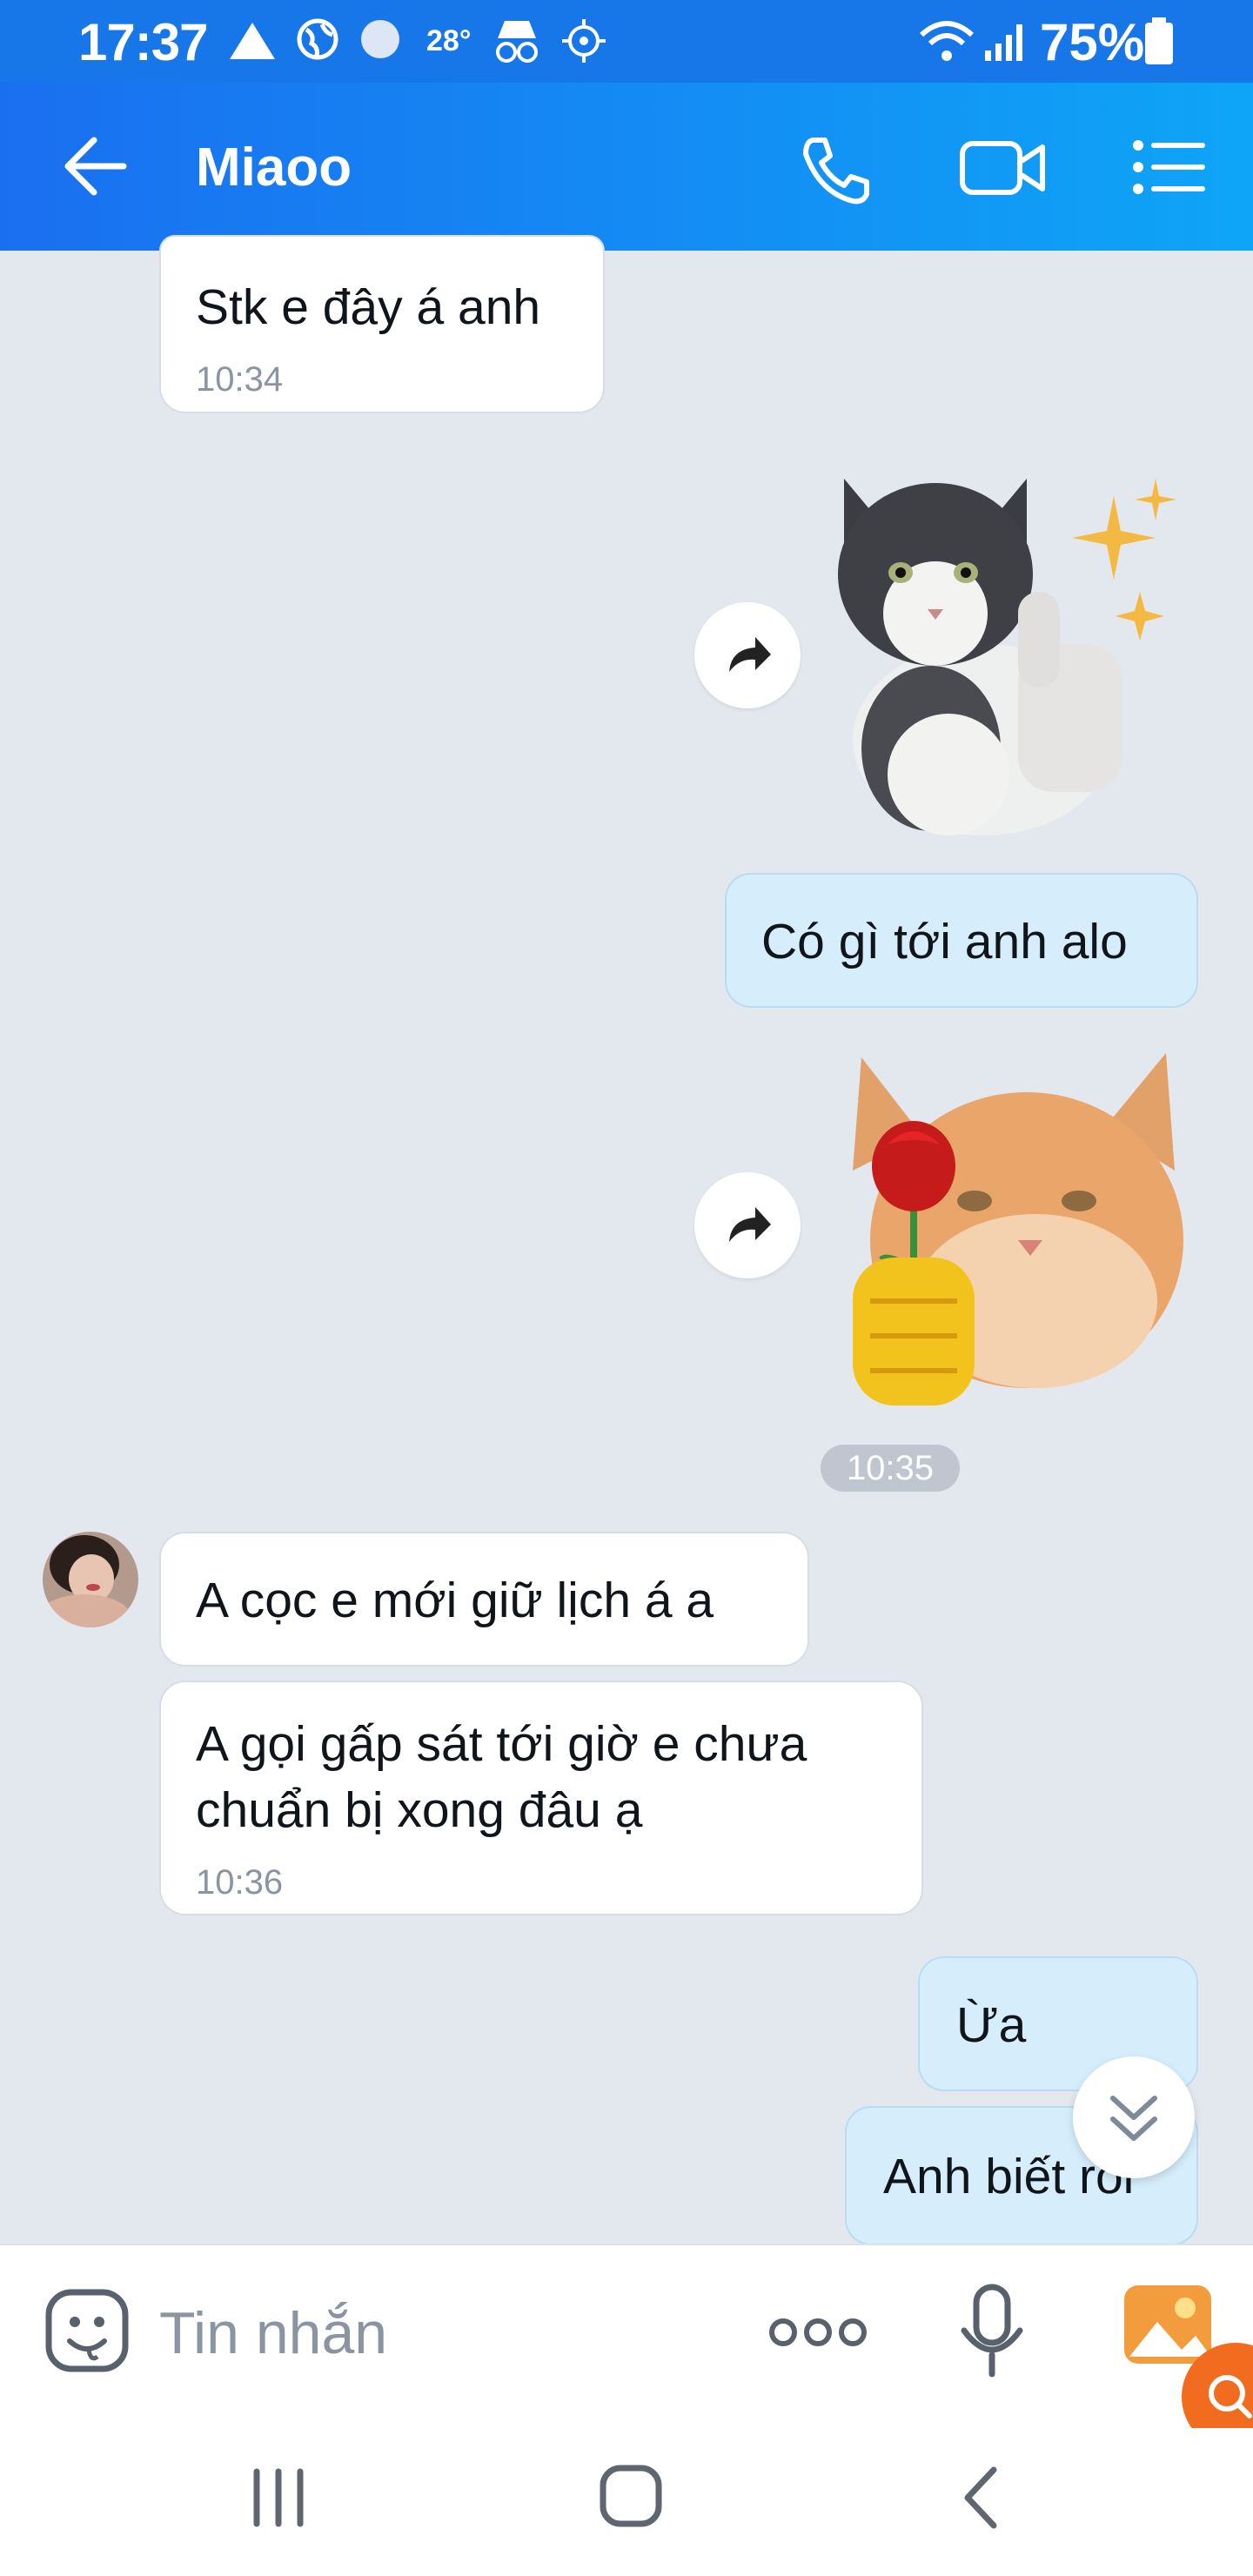 The width and height of the screenshot is (1253, 2576). What do you see at coordinates (143, 42) in the screenshot?
I see `status-time: 17:37` at bounding box center [143, 42].